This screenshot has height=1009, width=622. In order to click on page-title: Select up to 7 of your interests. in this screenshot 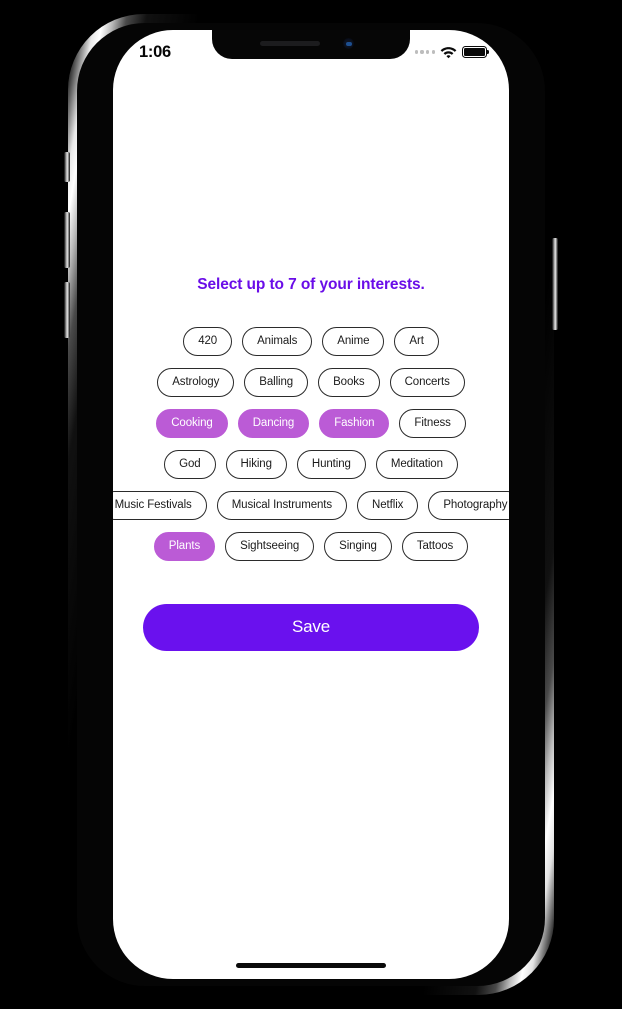, I will do `click(311, 284)`.